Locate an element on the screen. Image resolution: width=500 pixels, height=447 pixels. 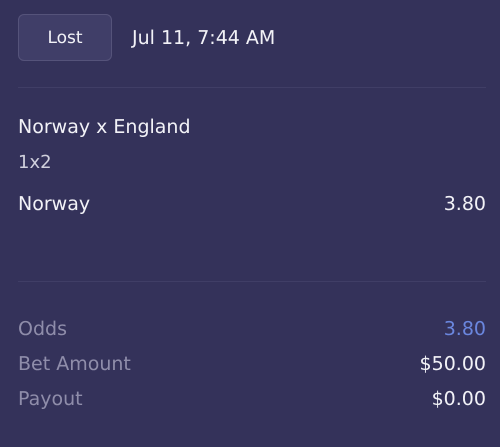
summary-value: $50.00 is located at coordinates (453, 364).